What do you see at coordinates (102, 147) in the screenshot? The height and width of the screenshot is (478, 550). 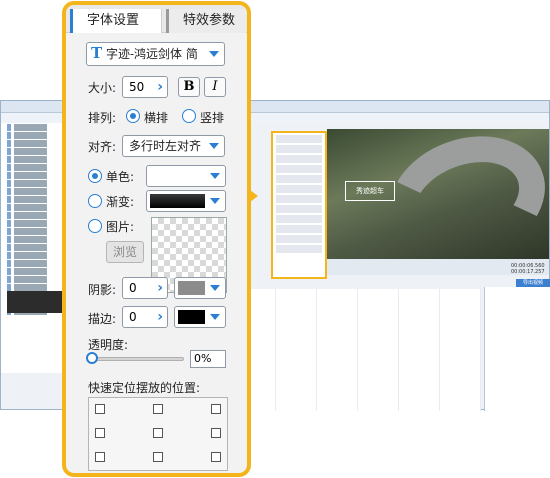 I see `align-label: 对齐:` at bounding box center [102, 147].